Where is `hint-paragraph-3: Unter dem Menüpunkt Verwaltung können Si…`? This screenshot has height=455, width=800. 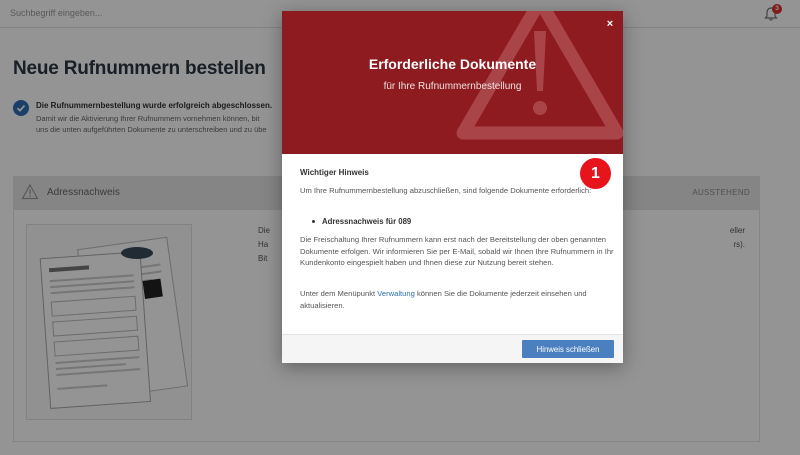
hint-paragraph-3: Unter dem Menüpunkt Verwaltung können Si… is located at coordinates (443, 299).